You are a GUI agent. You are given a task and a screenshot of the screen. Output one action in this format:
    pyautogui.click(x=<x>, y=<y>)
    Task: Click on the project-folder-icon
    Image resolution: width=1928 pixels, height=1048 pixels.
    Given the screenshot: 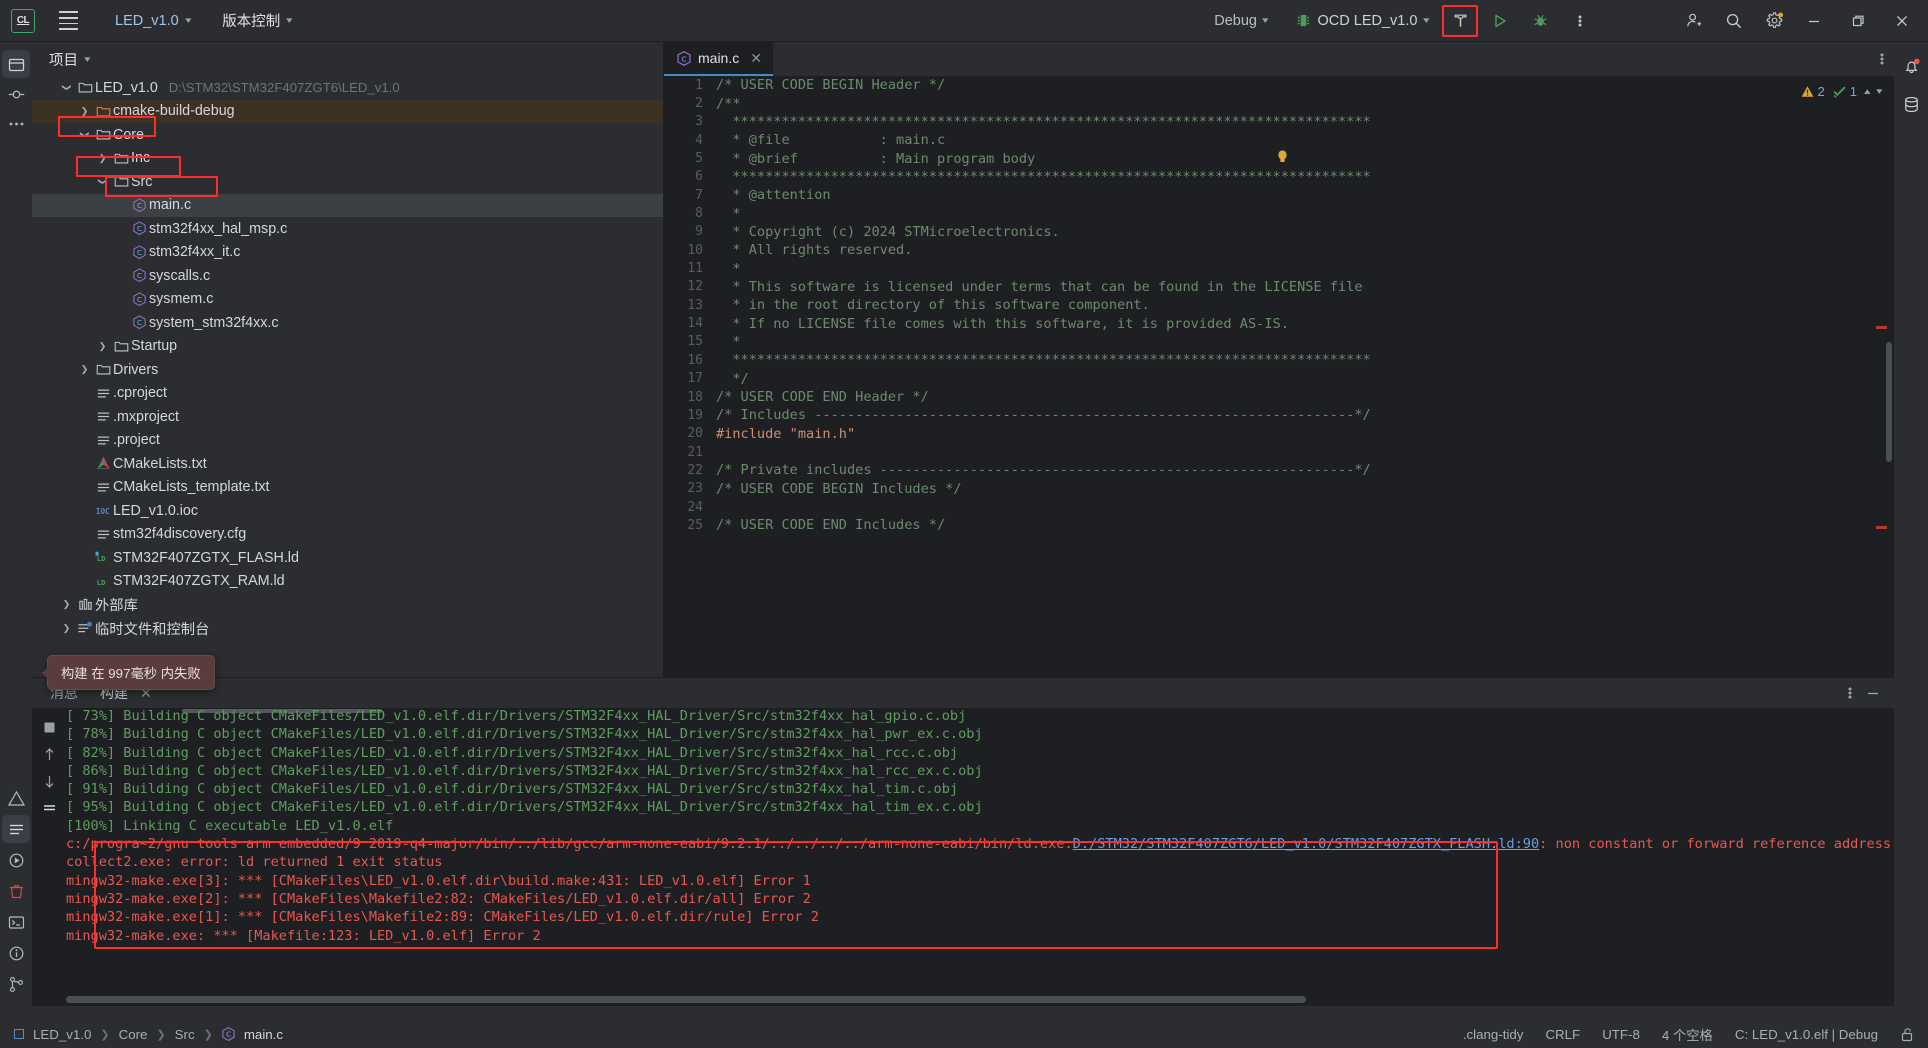 What is the action you would take?
    pyautogui.click(x=16, y=64)
    